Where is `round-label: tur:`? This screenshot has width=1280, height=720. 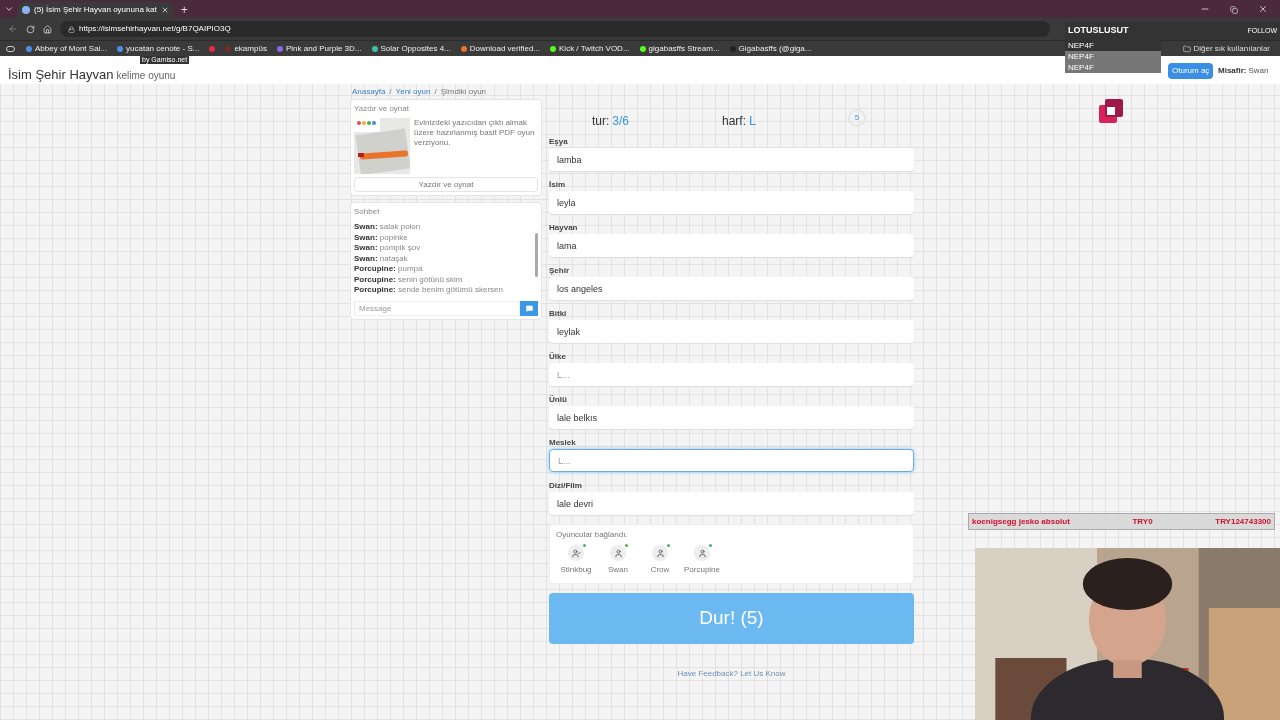 round-label: tur: is located at coordinates (601, 121).